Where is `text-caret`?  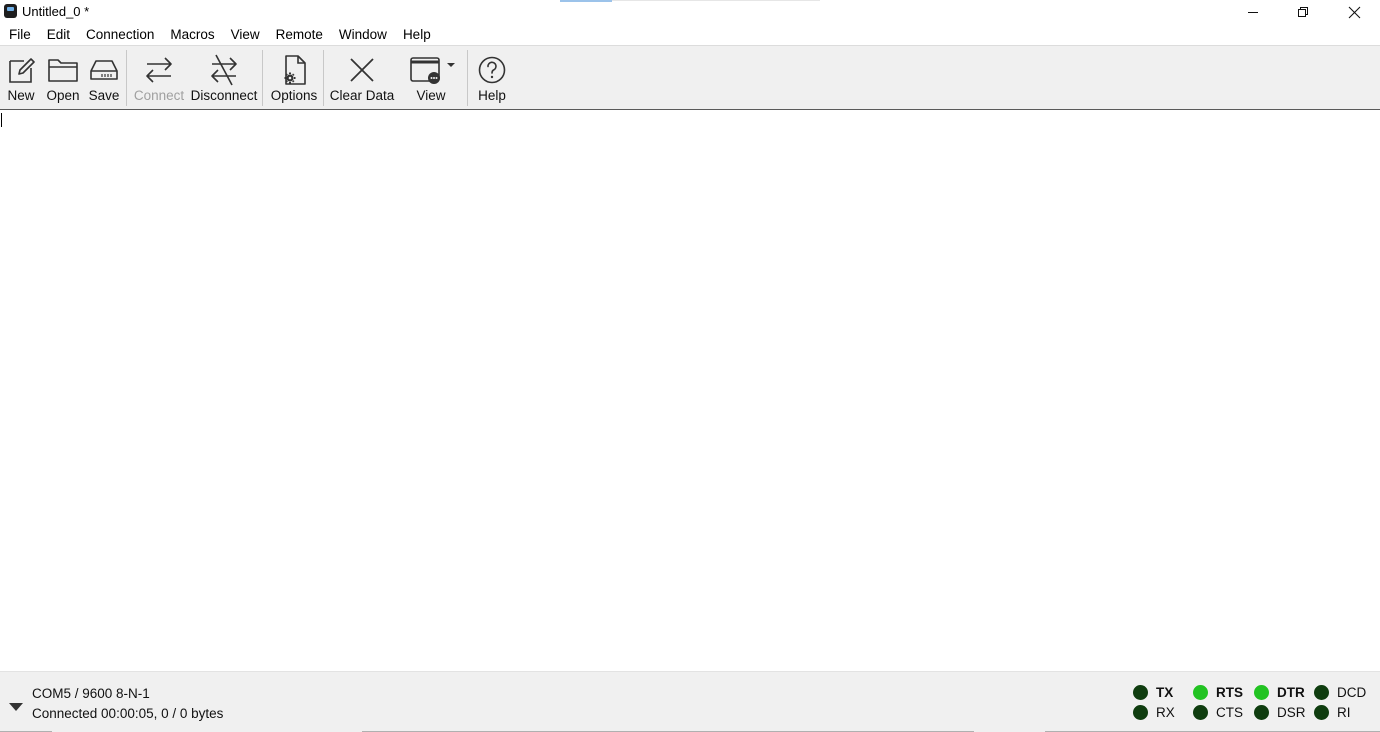
text-caret is located at coordinates (1, 120).